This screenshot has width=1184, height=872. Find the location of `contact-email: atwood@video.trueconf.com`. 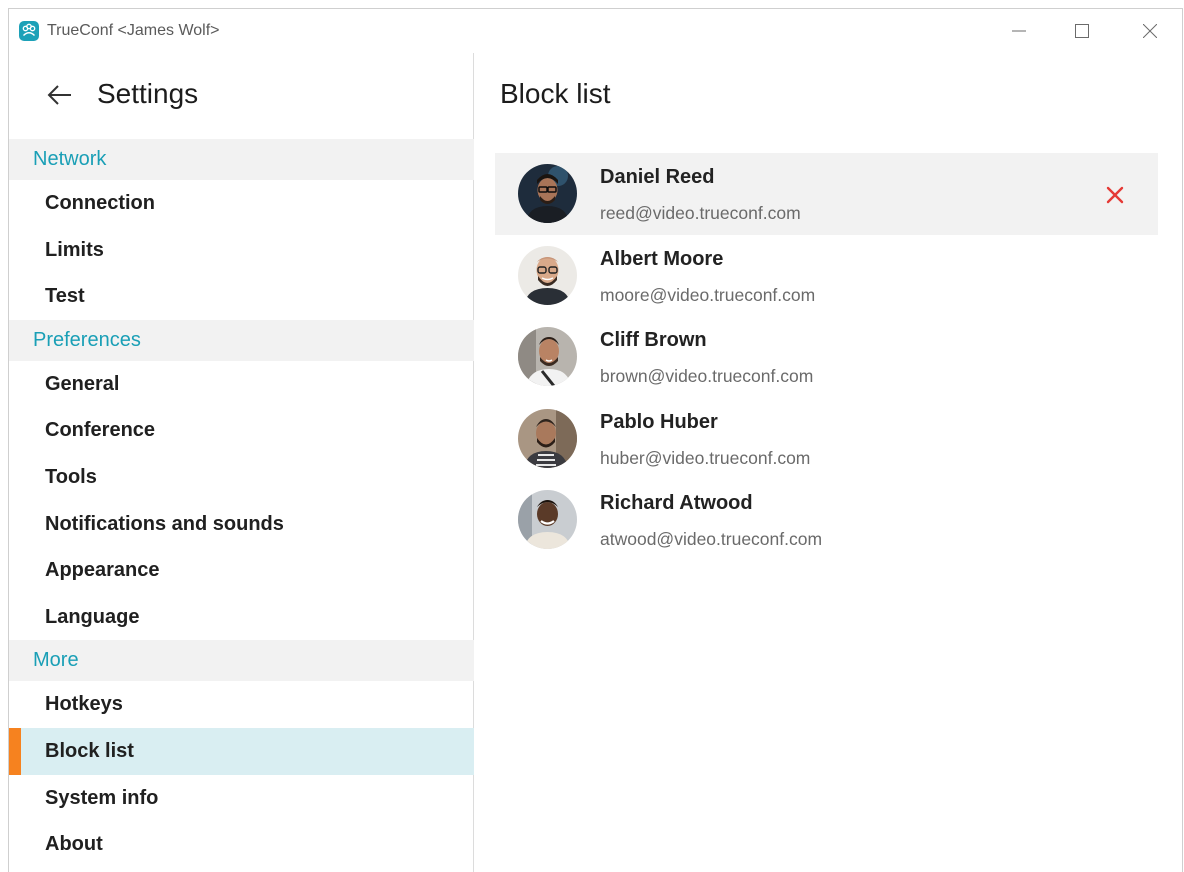

contact-email: atwood@video.trueconf.com is located at coordinates (711, 539).